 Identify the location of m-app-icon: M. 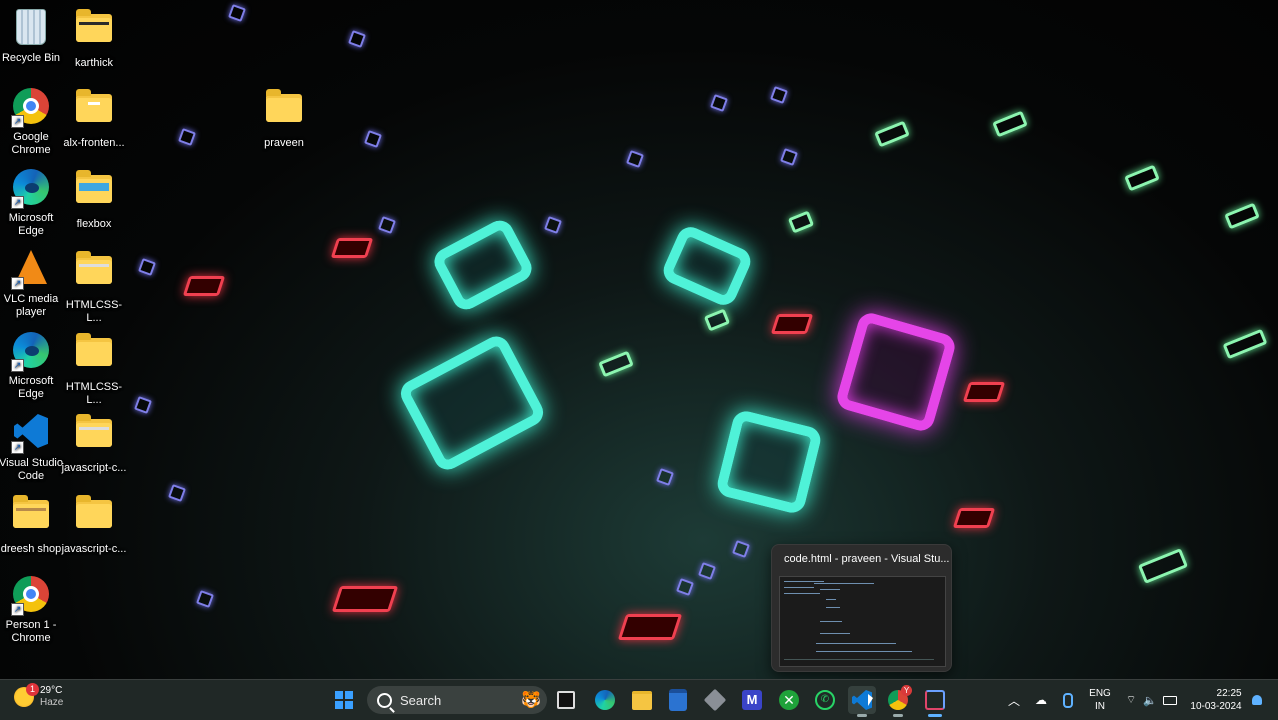
(752, 700).